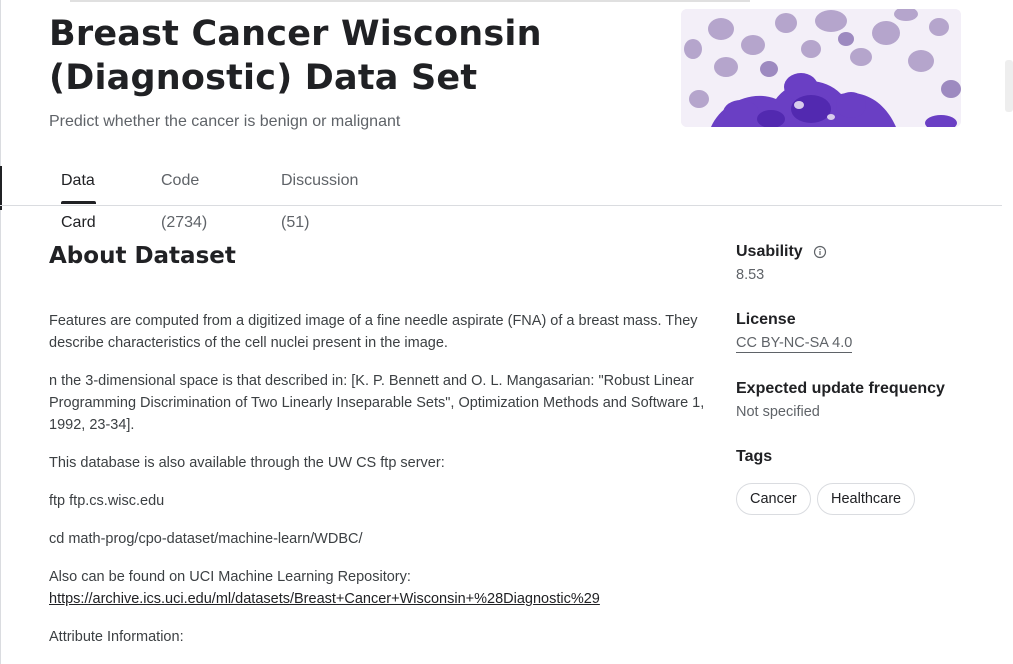 This screenshot has height=664, width=1013. I want to click on usability-value: 8.53, so click(750, 275).